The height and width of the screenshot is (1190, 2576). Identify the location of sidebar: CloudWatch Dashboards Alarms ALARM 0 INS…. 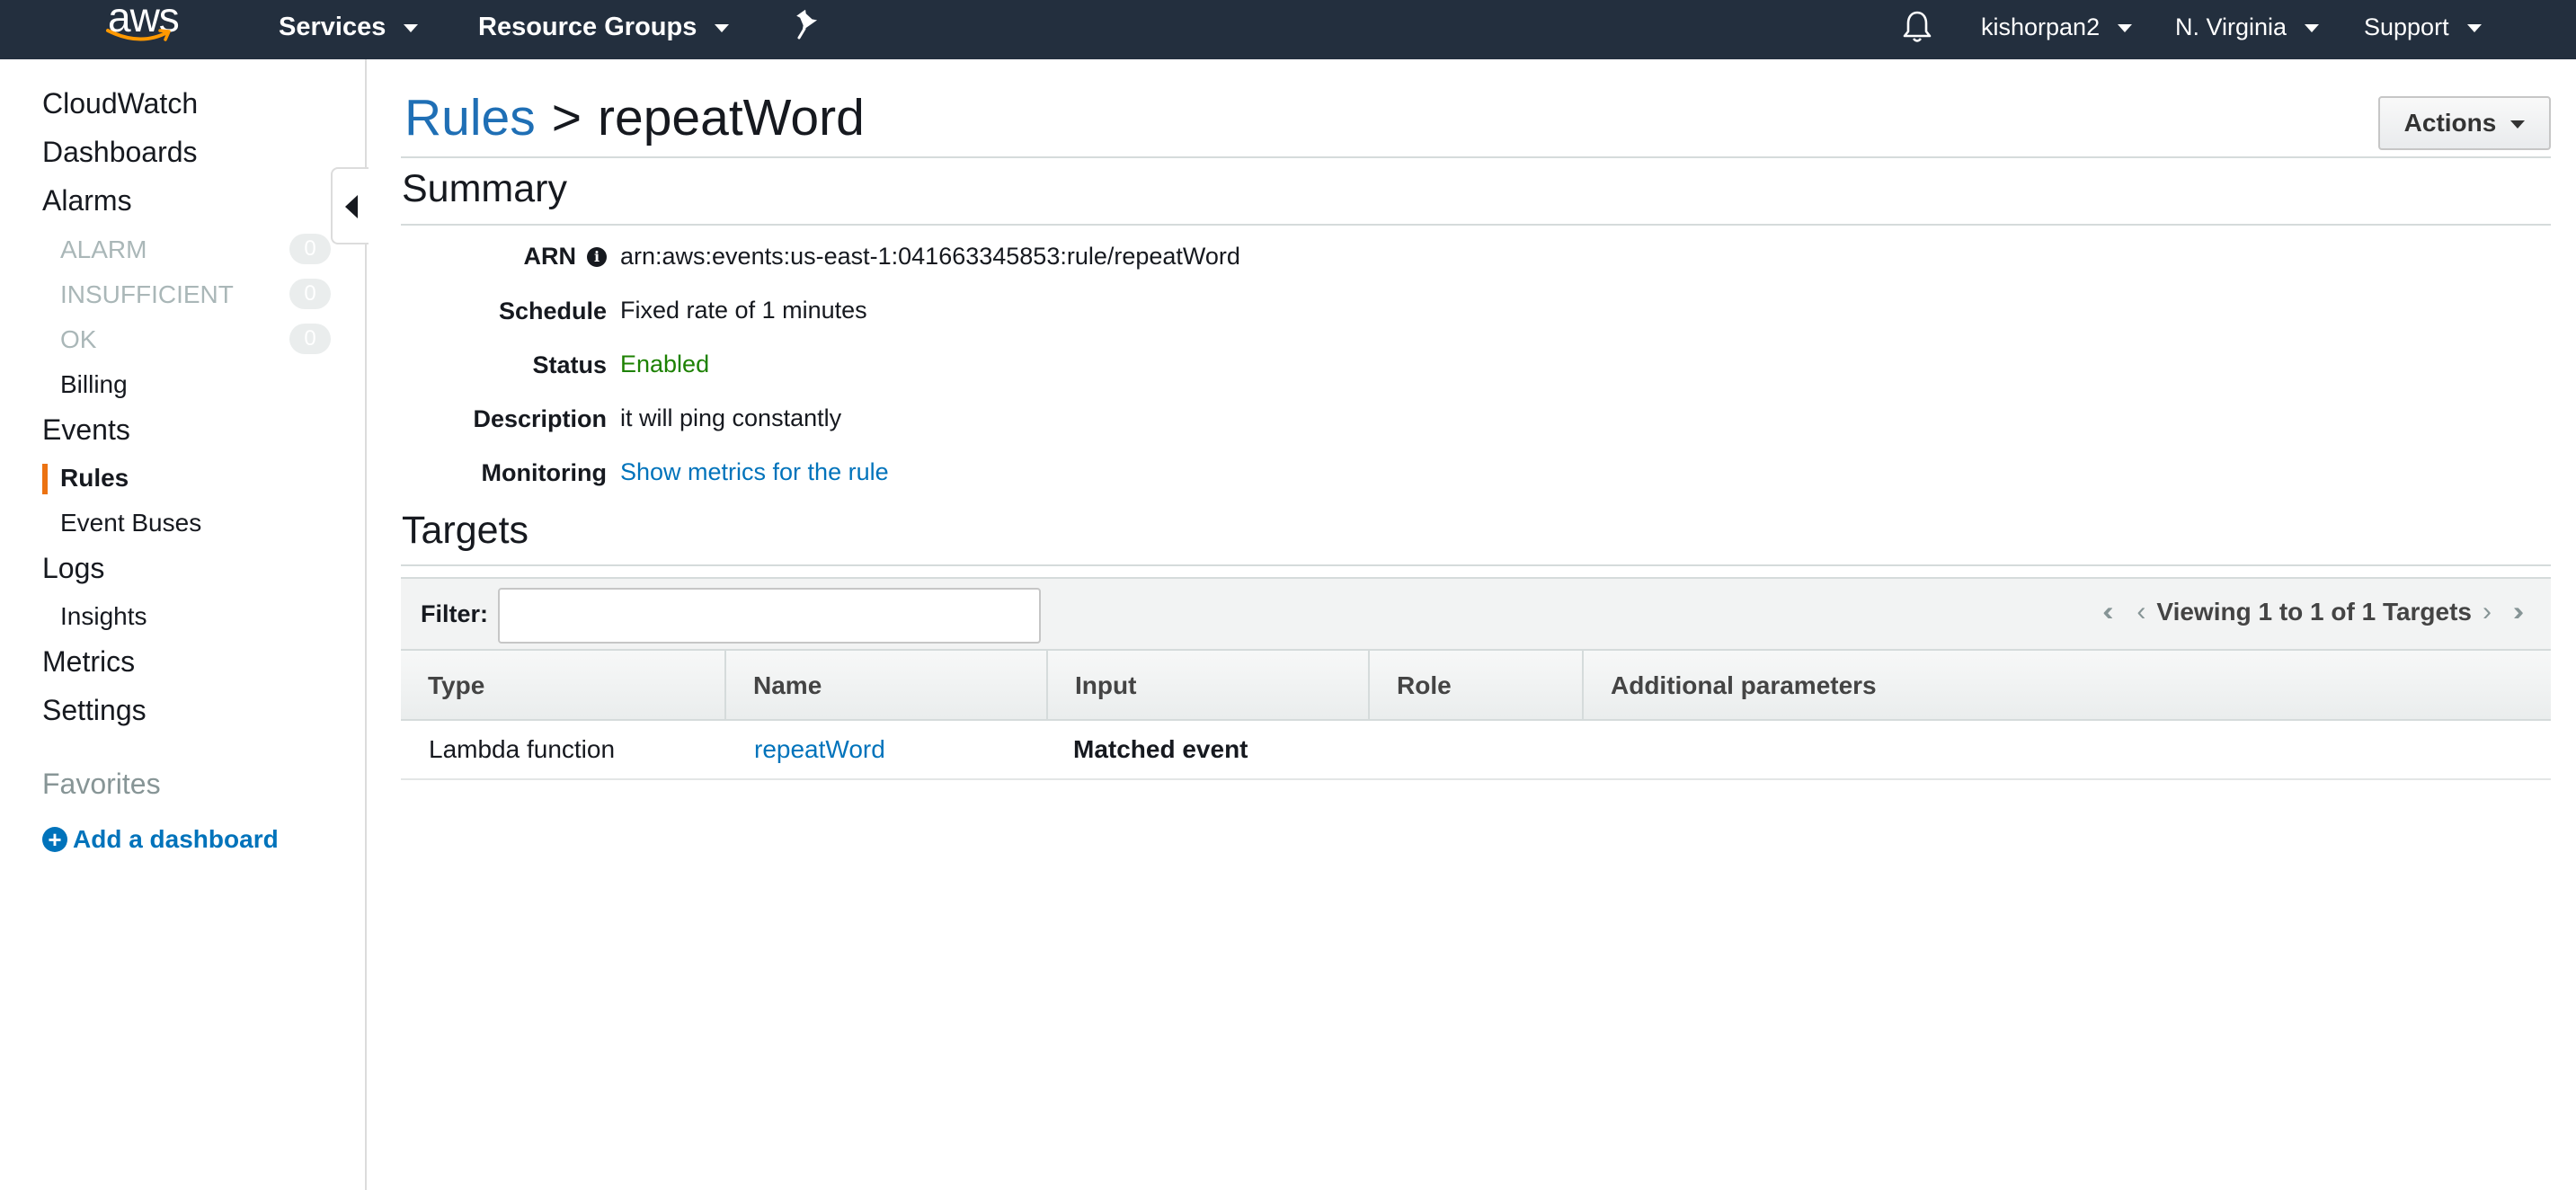
(183, 625).